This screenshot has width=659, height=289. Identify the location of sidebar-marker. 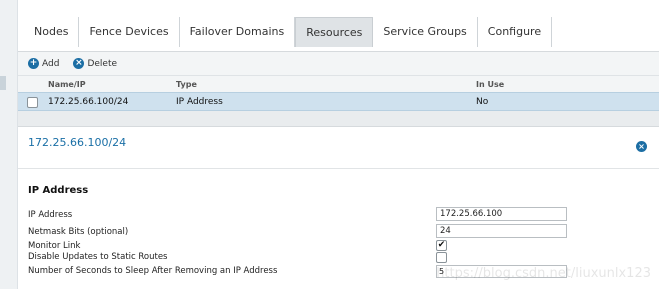
(3, 83).